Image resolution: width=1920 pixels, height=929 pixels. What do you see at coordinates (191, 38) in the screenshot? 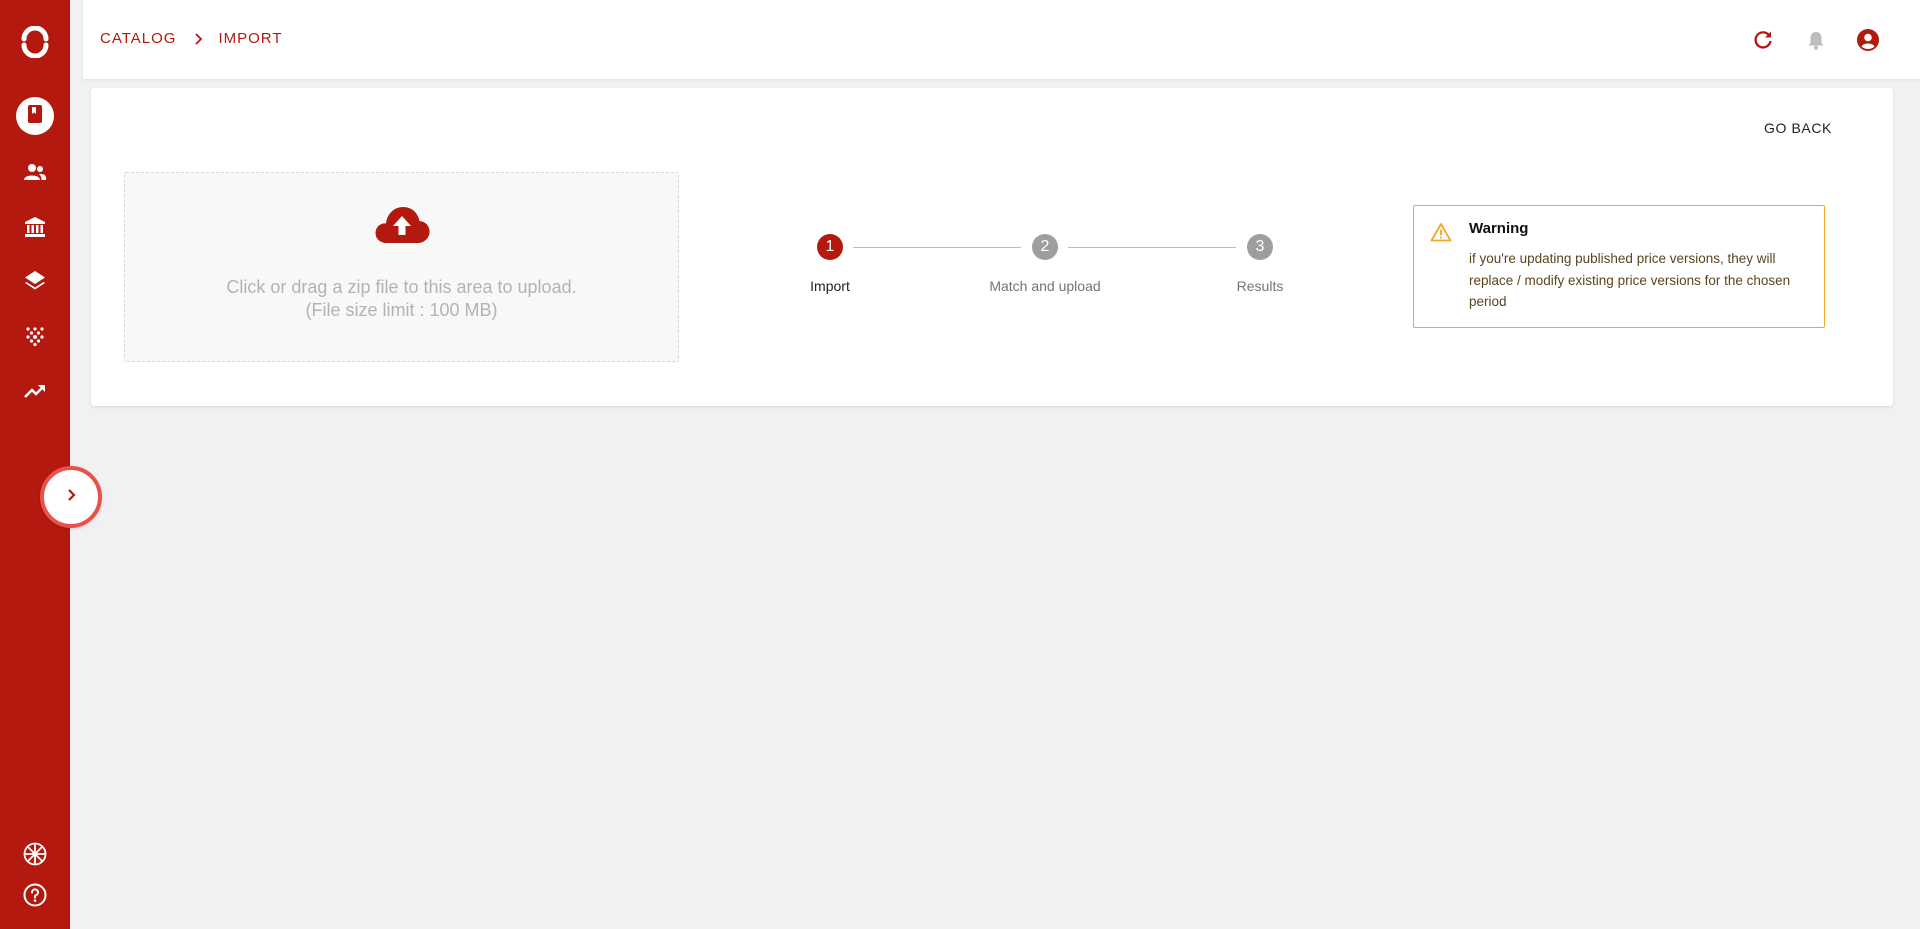
I see `breadcrumb: CATALOG IMPORT` at bounding box center [191, 38].